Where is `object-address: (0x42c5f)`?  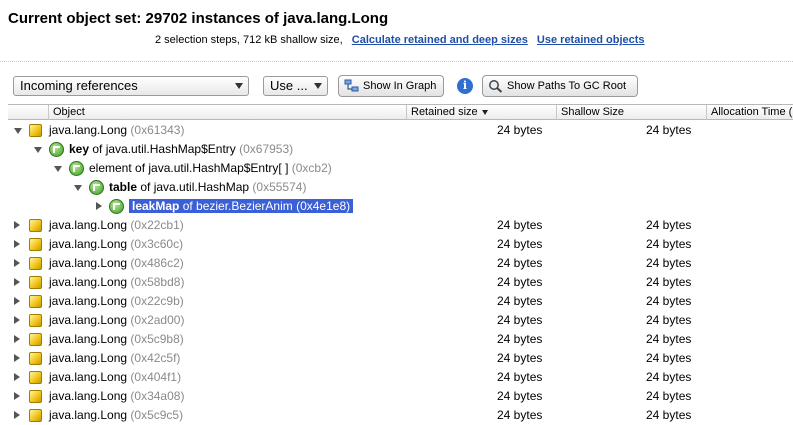
object-address: (0x42c5f) is located at coordinates (155, 358).